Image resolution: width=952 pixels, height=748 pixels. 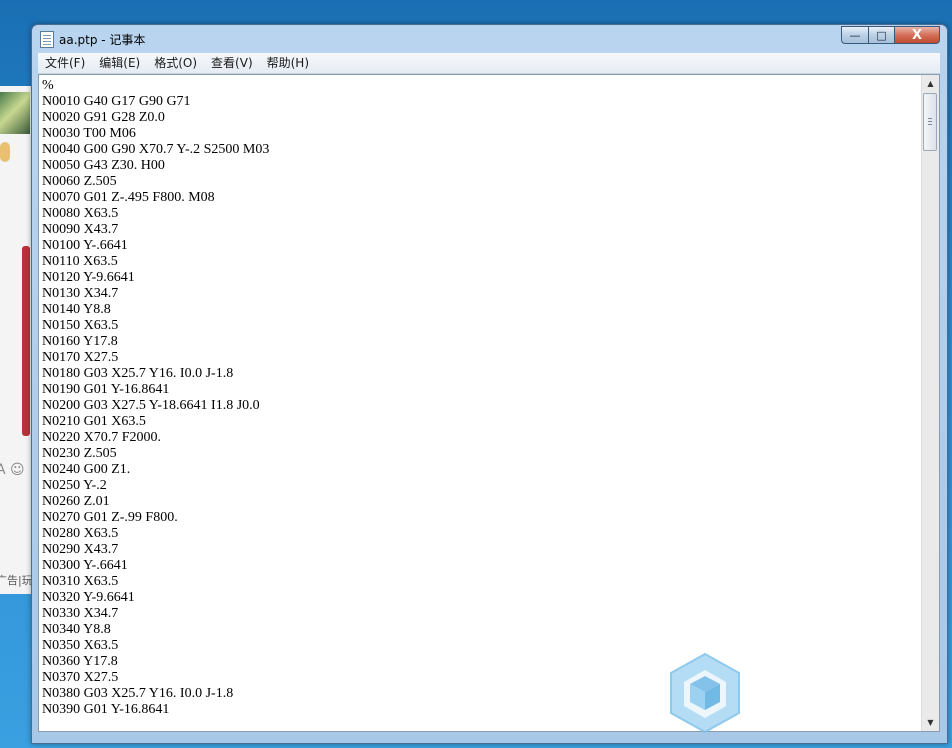 I want to click on editor-line: N0080 X63.5, so click(x=80, y=213).